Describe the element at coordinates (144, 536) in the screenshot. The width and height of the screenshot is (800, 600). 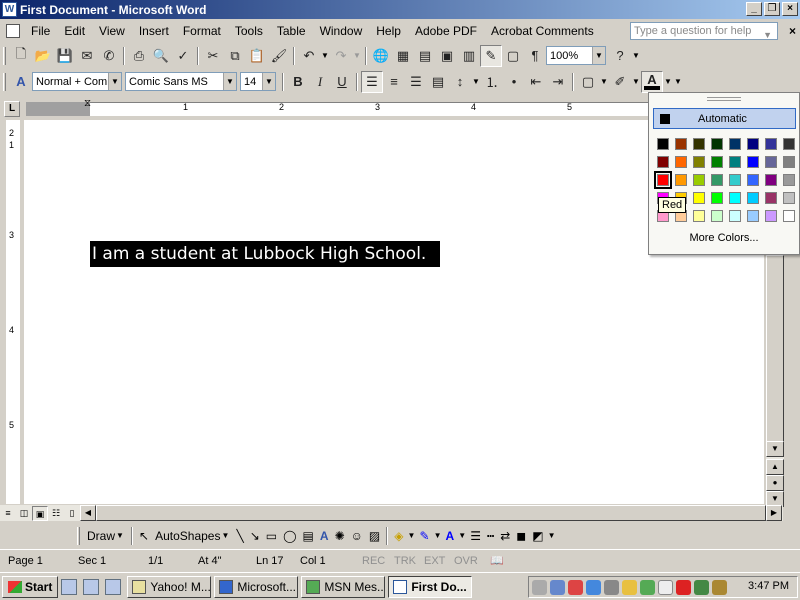
I see `select-objects-icon: ↖` at that location.